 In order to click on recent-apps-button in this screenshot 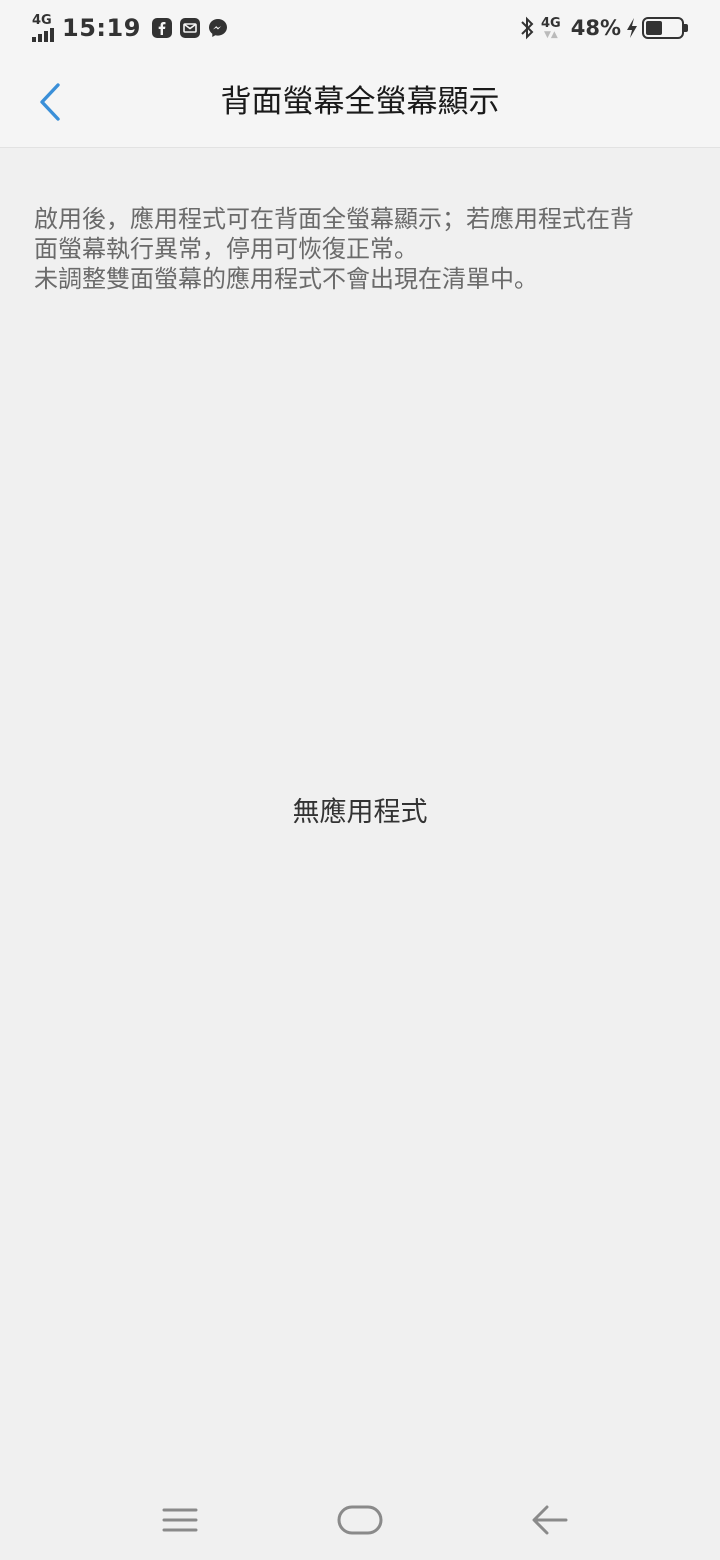, I will do `click(180, 1520)`.